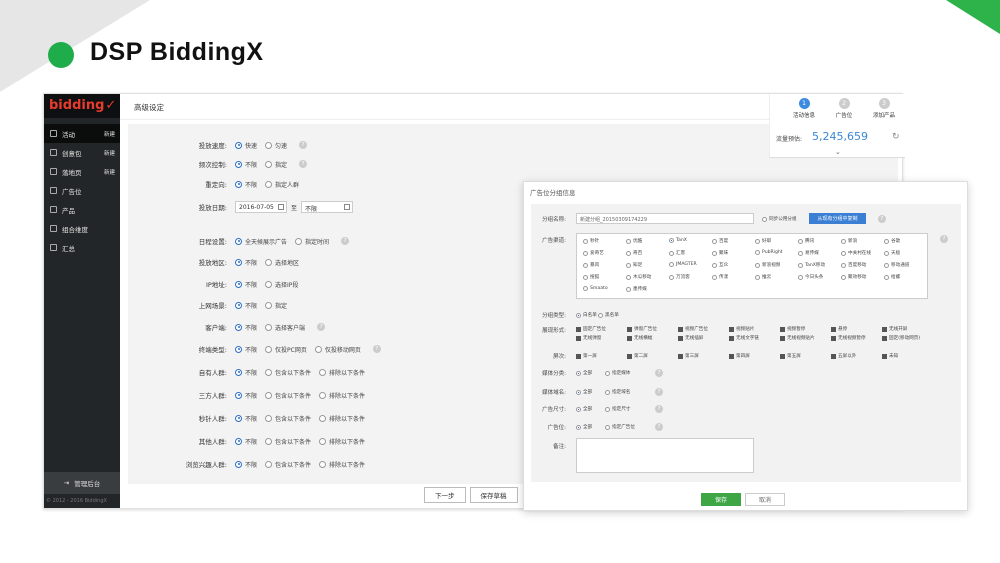  What do you see at coordinates (620, 427) in the screenshot?
I see `radio-option: 指定广告位` at bounding box center [620, 427].